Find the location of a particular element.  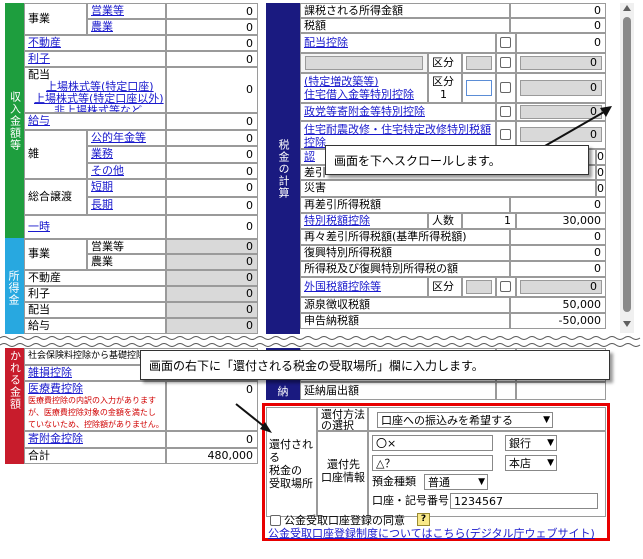

refund-input-callout: 画面の右下に「還付される税金の受取場所」欄に入力します。 is located at coordinates (375, 365).